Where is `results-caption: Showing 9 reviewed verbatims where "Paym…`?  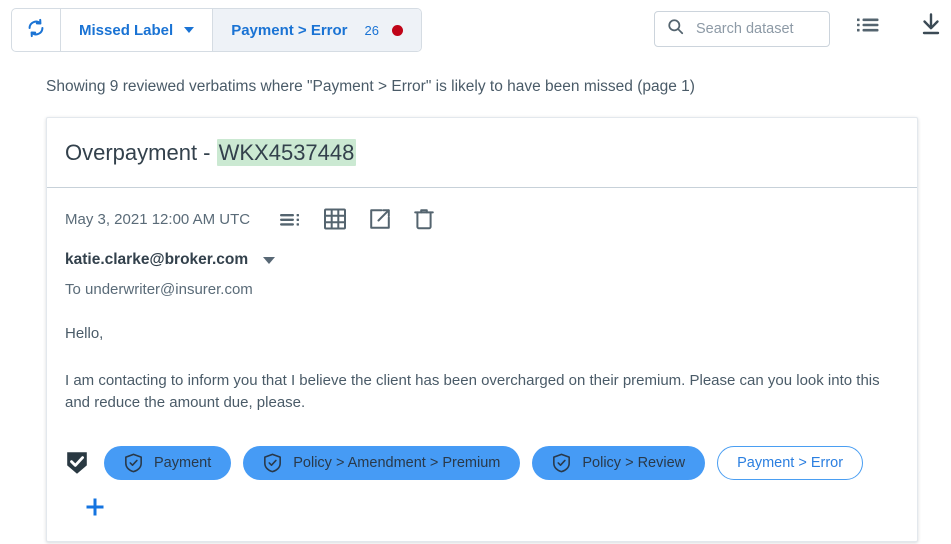
results-caption: Showing 9 reviewed verbatims where "Paym… is located at coordinates (370, 86).